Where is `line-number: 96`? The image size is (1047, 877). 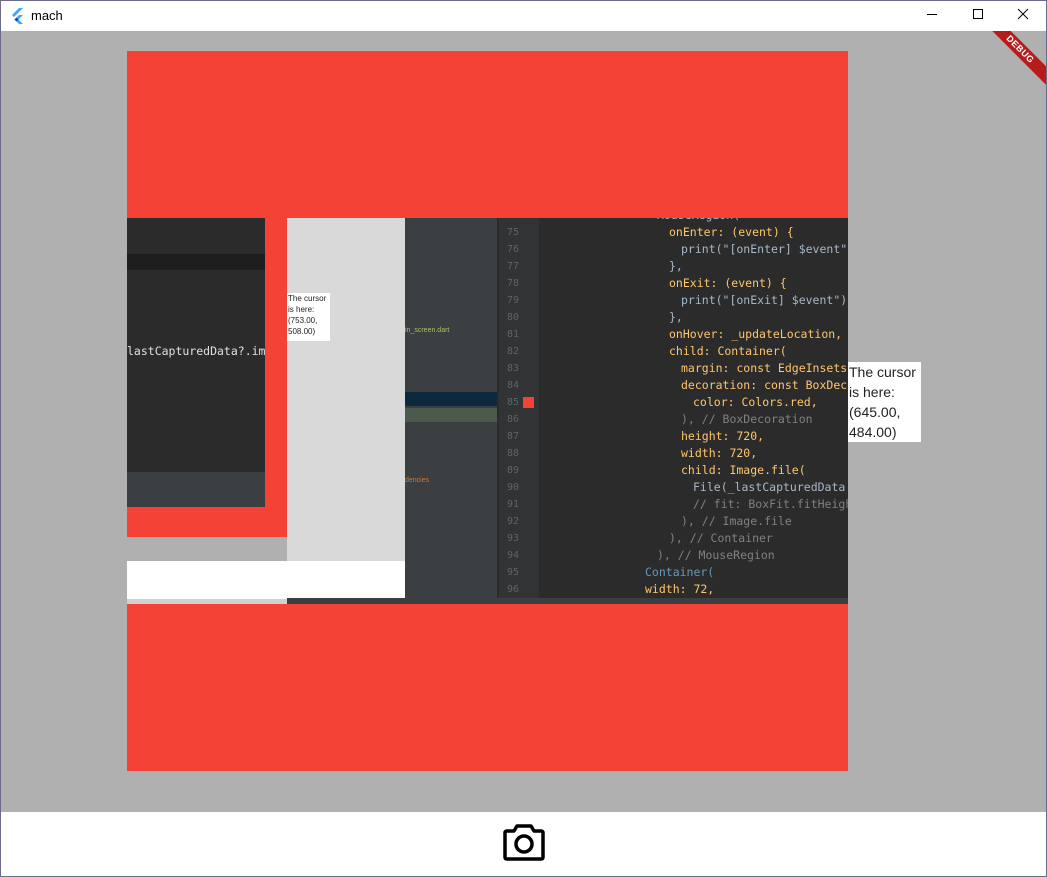
line-number: 96 is located at coordinates (512, 589).